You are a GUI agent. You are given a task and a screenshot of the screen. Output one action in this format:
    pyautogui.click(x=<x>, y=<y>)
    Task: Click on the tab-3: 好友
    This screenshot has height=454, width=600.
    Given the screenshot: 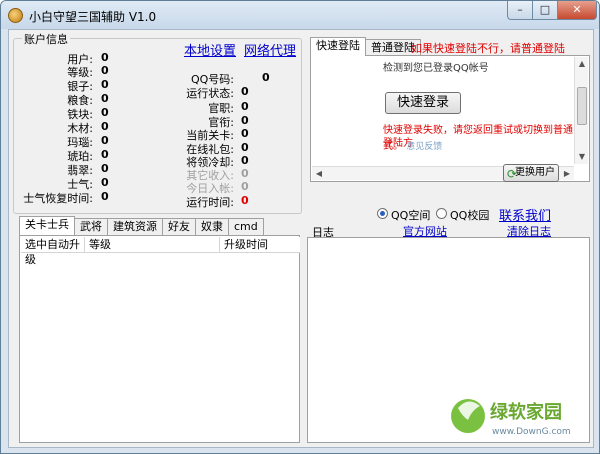 What is the action you would take?
    pyautogui.click(x=179, y=226)
    